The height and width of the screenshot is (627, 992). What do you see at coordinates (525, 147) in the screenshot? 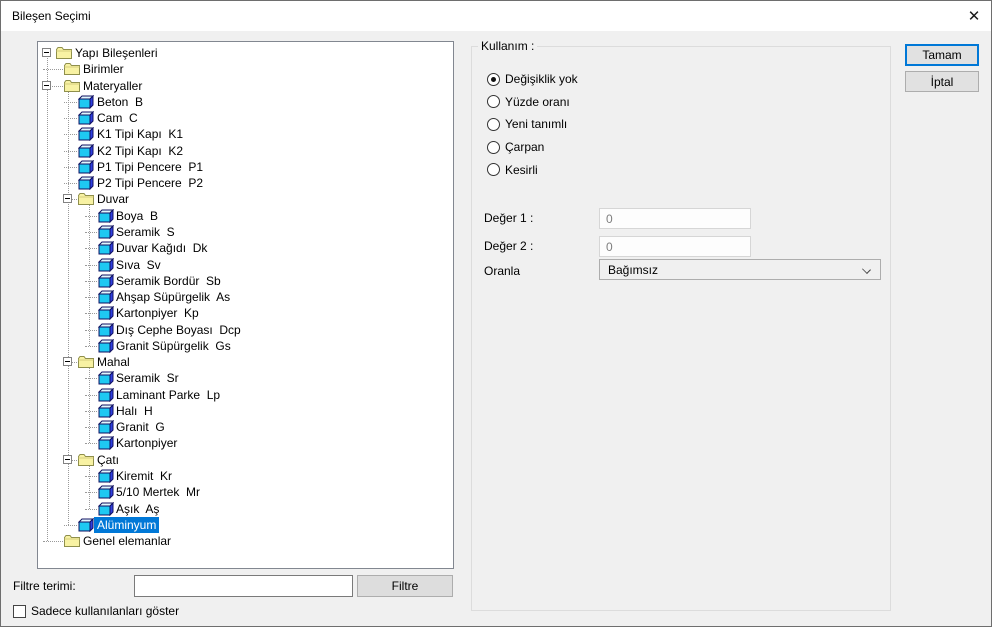
I see `radio-label: Çarpan` at bounding box center [525, 147].